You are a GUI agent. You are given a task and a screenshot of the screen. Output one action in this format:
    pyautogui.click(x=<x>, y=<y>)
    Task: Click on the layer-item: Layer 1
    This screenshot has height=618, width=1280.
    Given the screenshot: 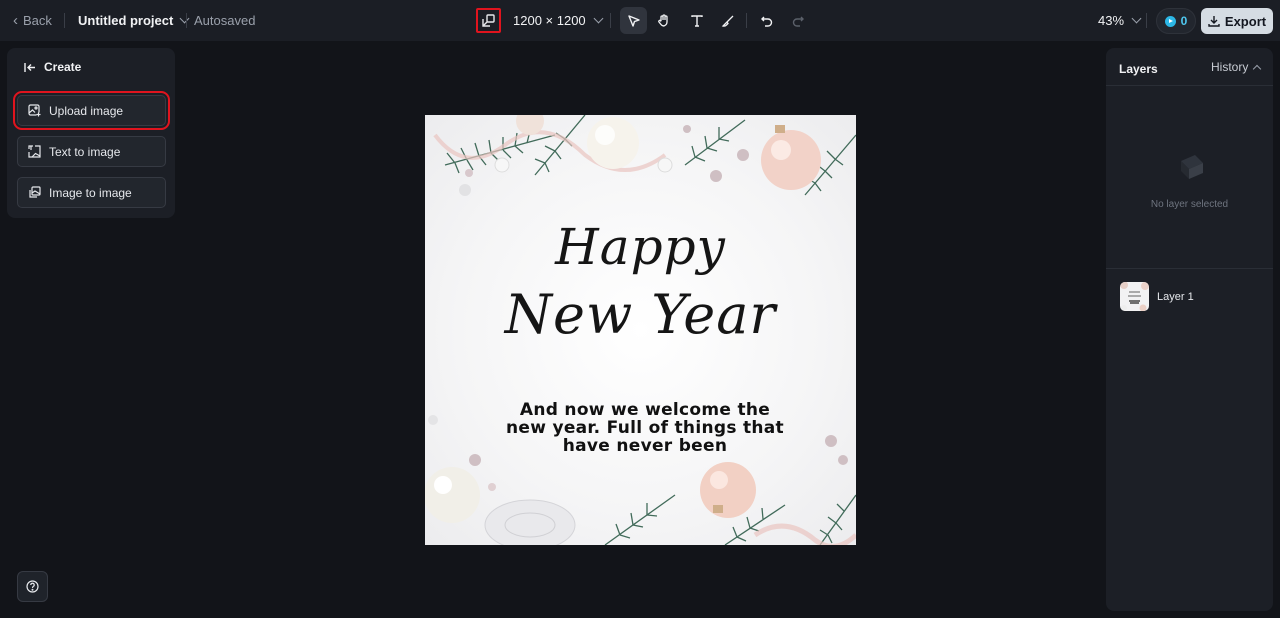 What is the action you would take?
    pyautogui.click(x=1157, y=296)
    